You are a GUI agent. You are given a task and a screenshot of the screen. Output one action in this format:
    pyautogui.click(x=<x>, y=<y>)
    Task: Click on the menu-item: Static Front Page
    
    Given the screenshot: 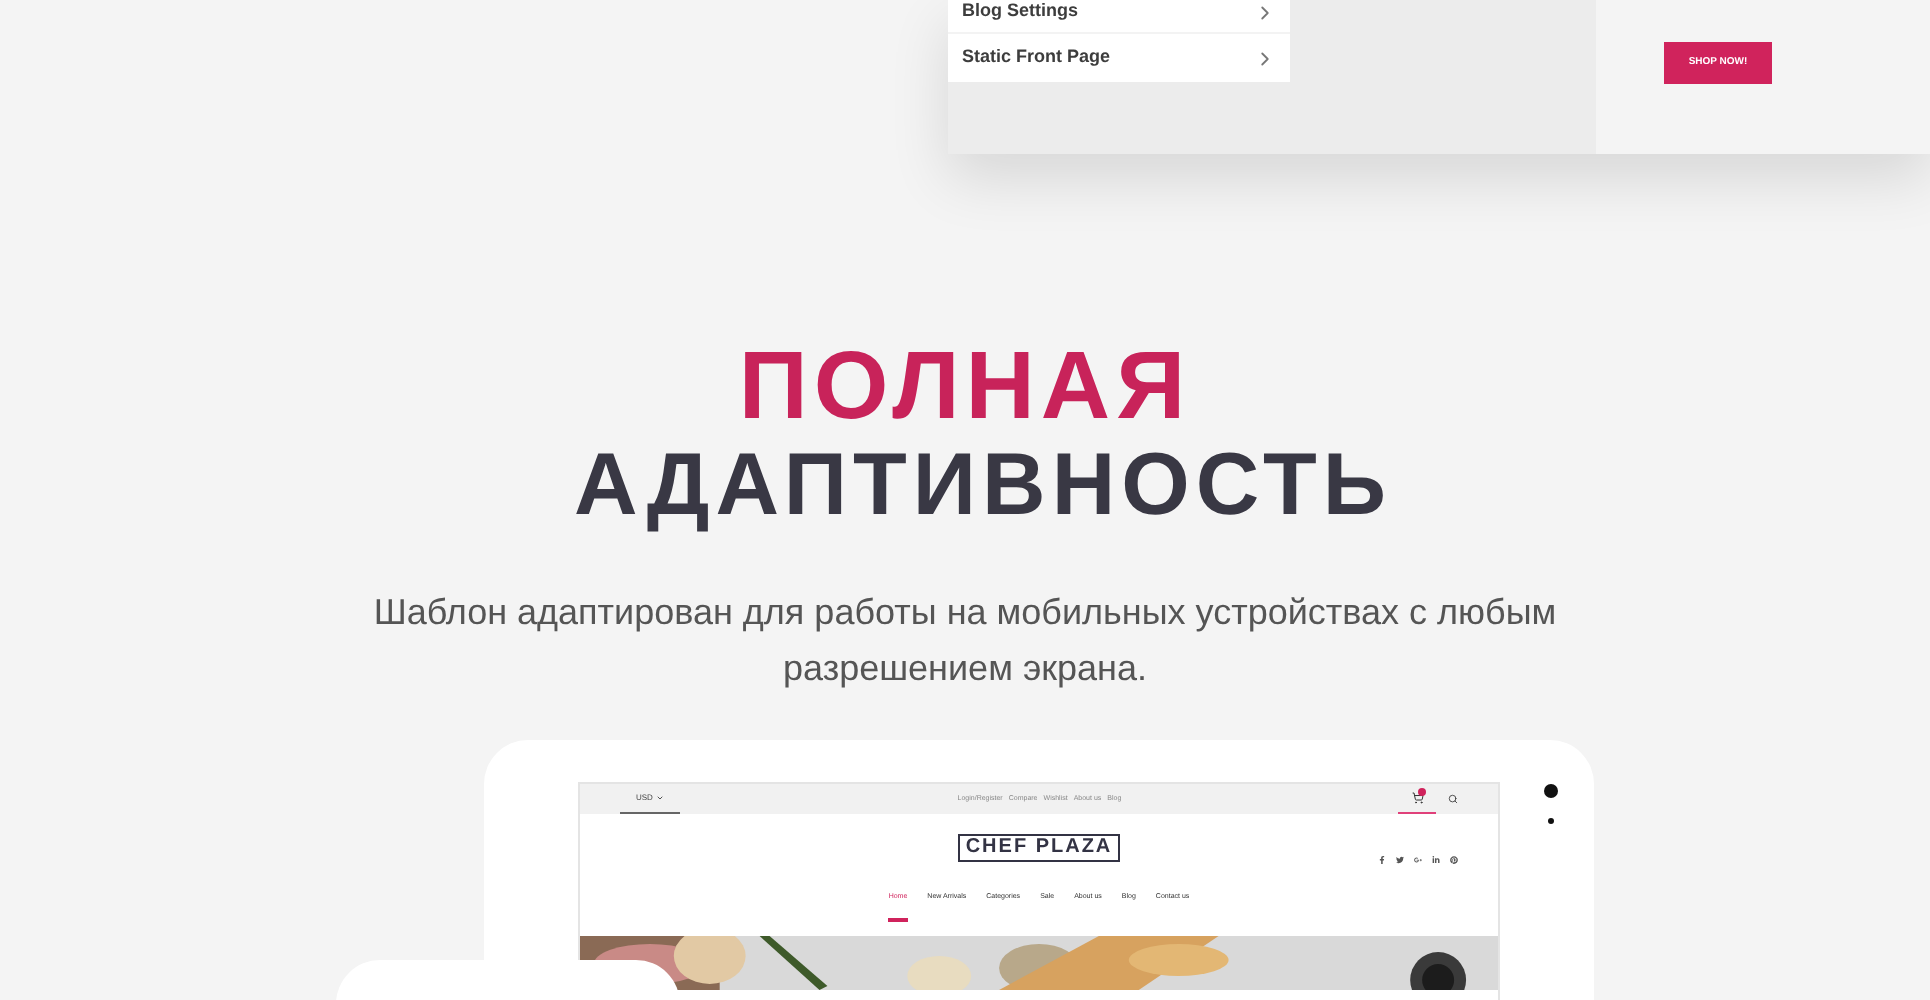 What is the action you would take?
    pyautogui.click(x=1119, y=58)
    